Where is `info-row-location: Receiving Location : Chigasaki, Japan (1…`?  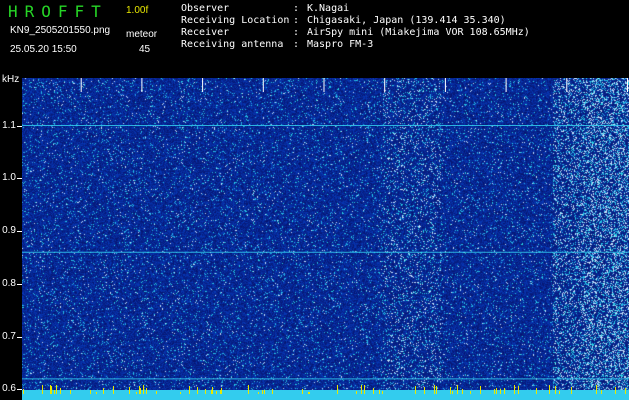 info-row-location: Receiving Location : Chigasaki, Japan (1… is located at coordinates (343, 20).